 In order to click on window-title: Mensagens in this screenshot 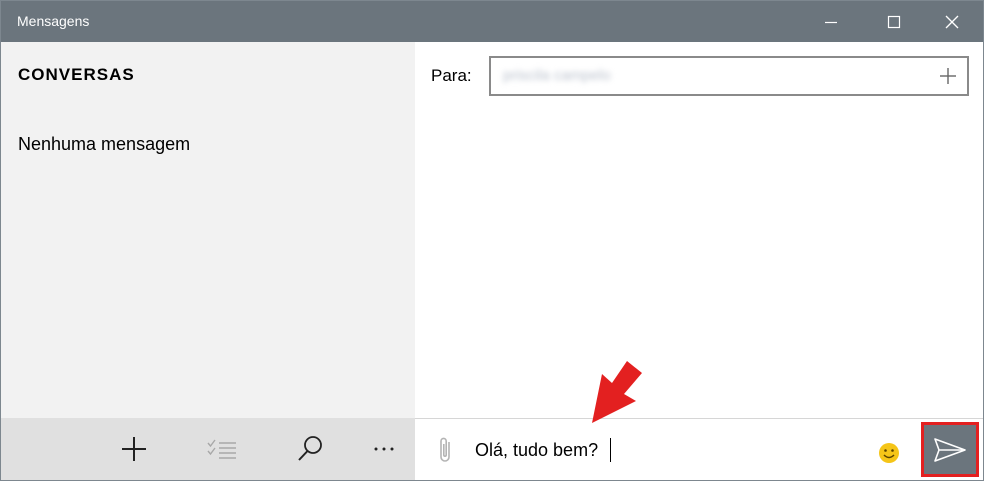, I will do `click(53, 21)`.